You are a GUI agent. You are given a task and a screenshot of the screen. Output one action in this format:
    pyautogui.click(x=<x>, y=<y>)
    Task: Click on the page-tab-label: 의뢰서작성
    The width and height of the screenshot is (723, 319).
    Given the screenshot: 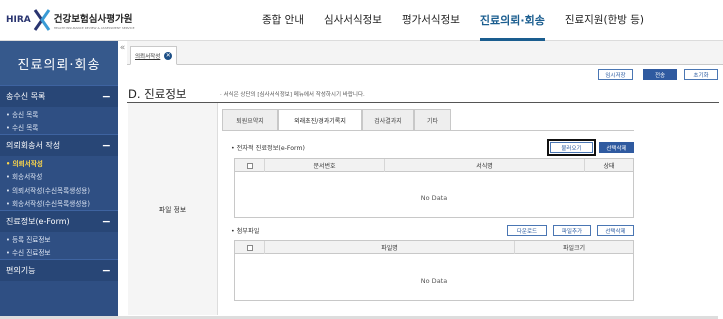 What is the action you would take?
    pyautogui.click(x=148, y=56)
    